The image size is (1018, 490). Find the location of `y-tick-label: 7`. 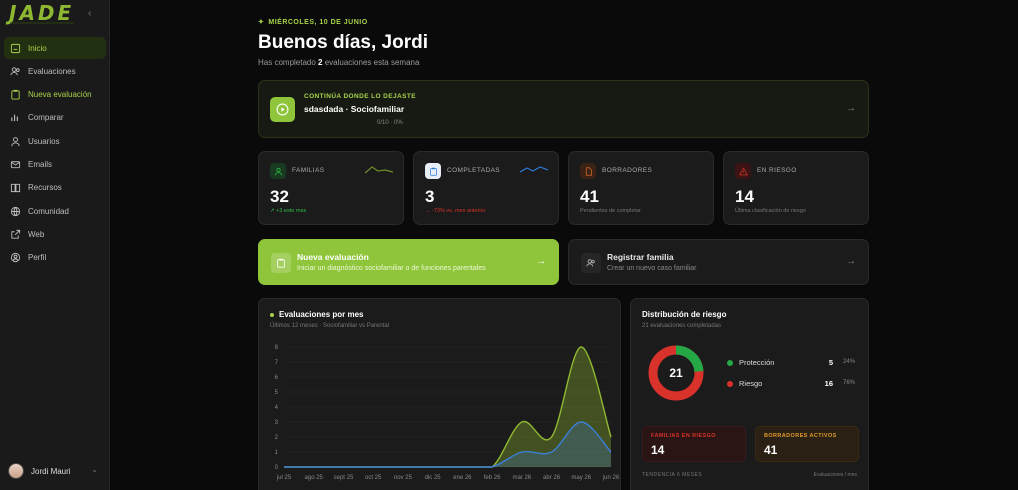

y-tick-label: 7 is located at coordinates (277, 363).